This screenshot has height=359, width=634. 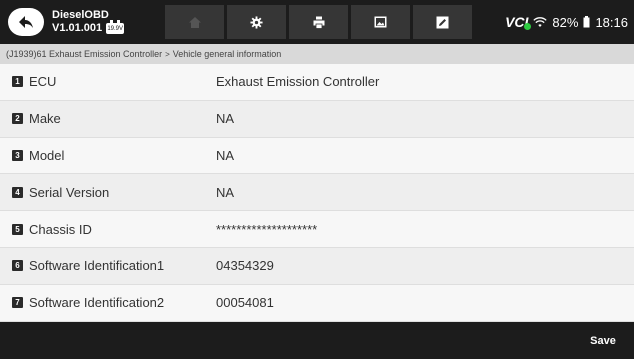 What do you see at coordinates (540, 21) in the screenshot?
I see `wifi-icon` at bounding box center [540, 21].